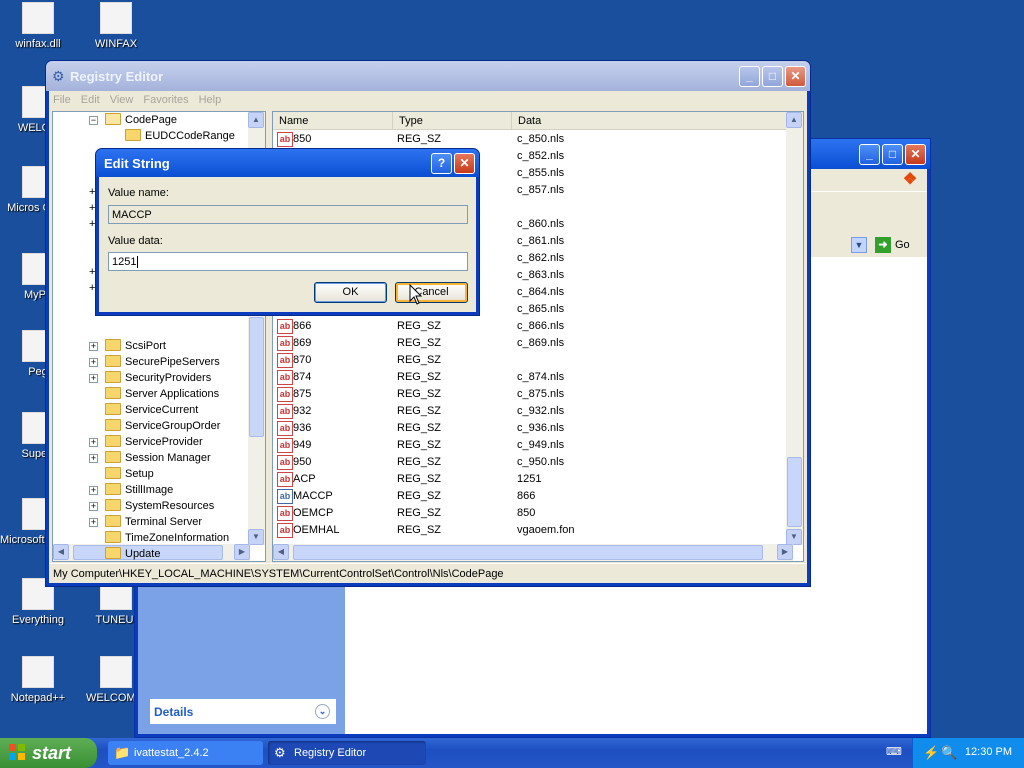  I want to click on tree-item: + SecurityProviders, so click(150, 378).